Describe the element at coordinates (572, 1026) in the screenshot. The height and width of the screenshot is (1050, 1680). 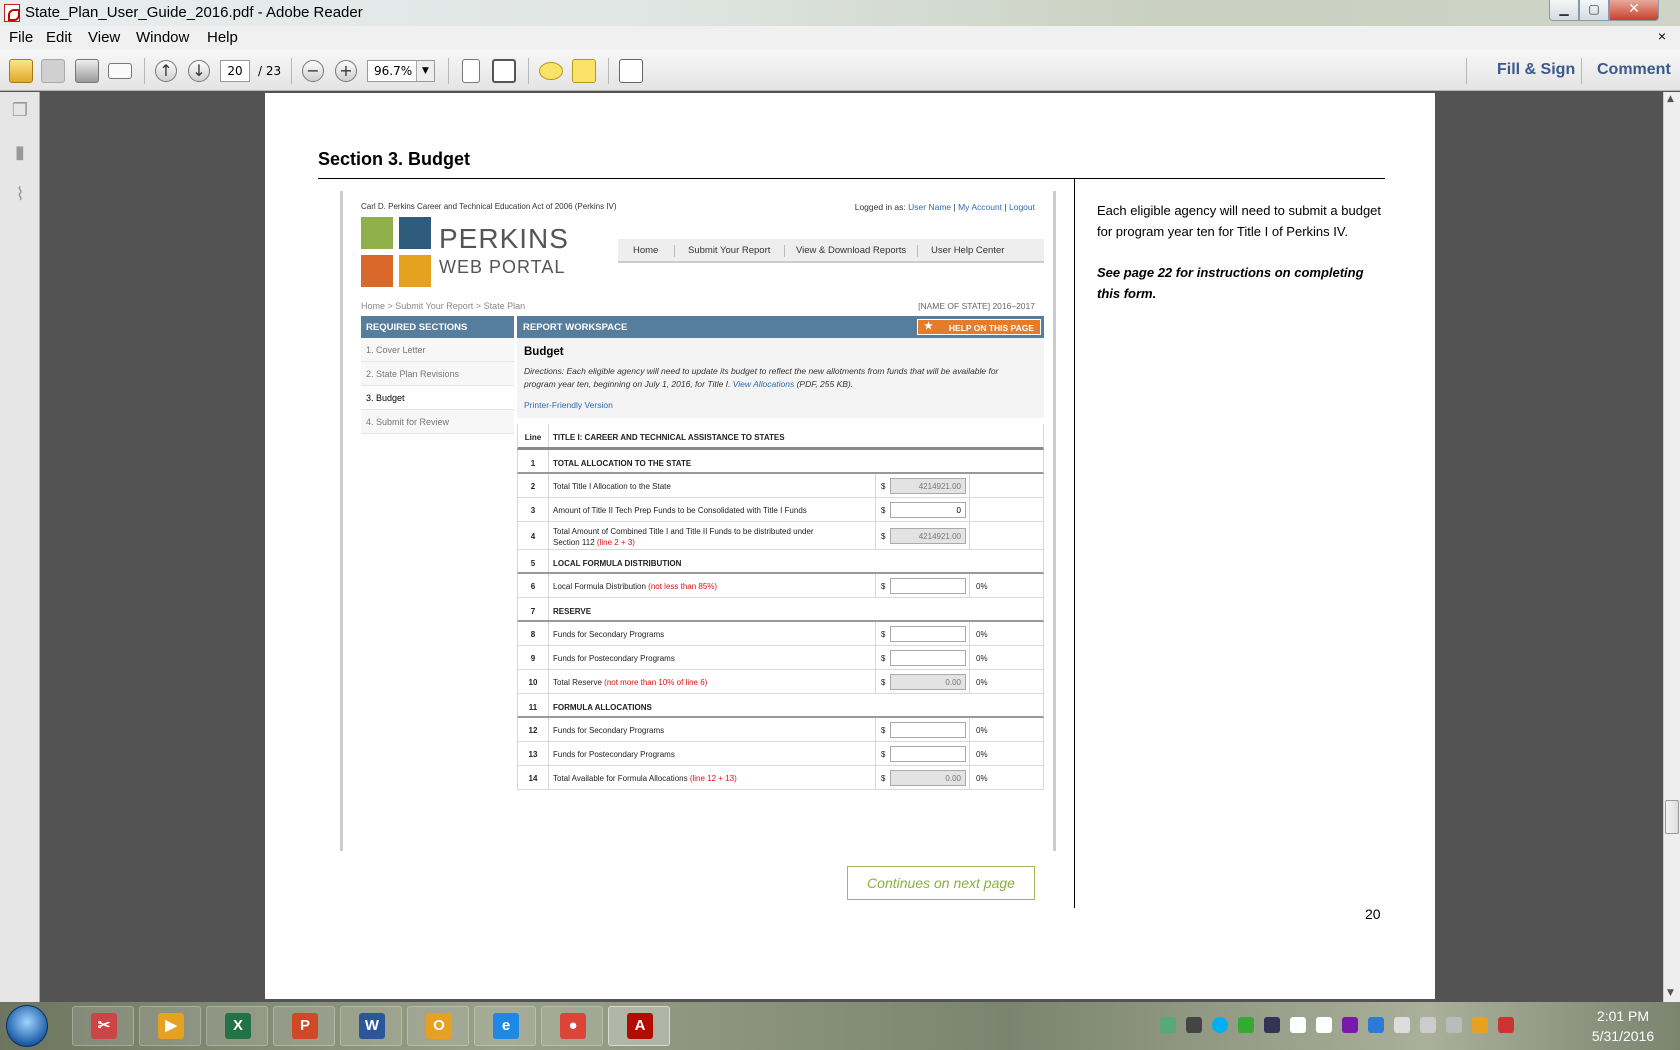
I see `taskbar-app: ●` at that location.